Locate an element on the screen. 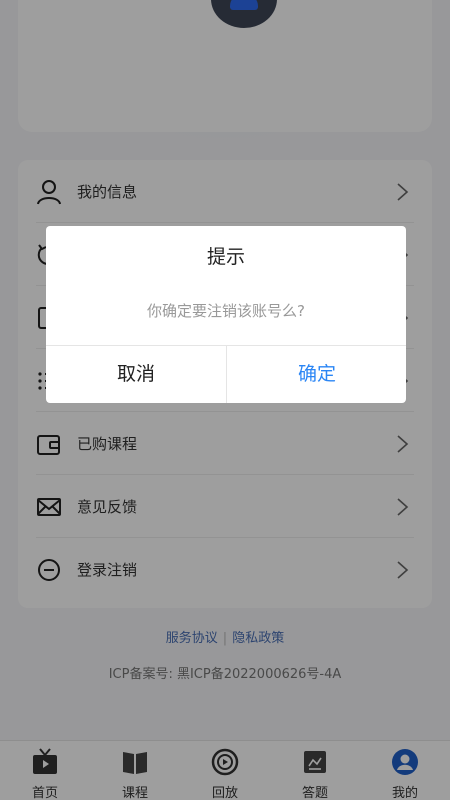 This screenshot has height=800, width=450. cancel-button: 取消 is located at coordinates (136, 374).